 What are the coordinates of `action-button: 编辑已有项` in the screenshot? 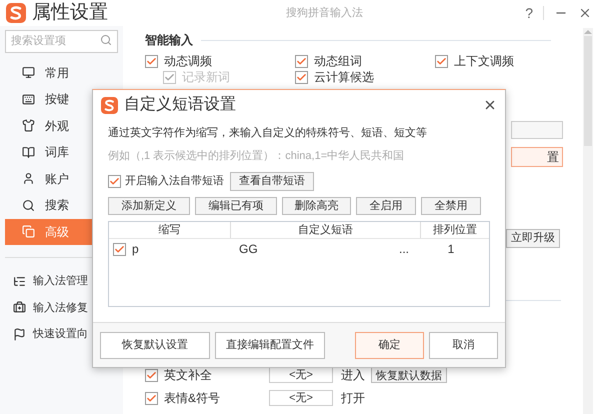 It's located at (236, 206).